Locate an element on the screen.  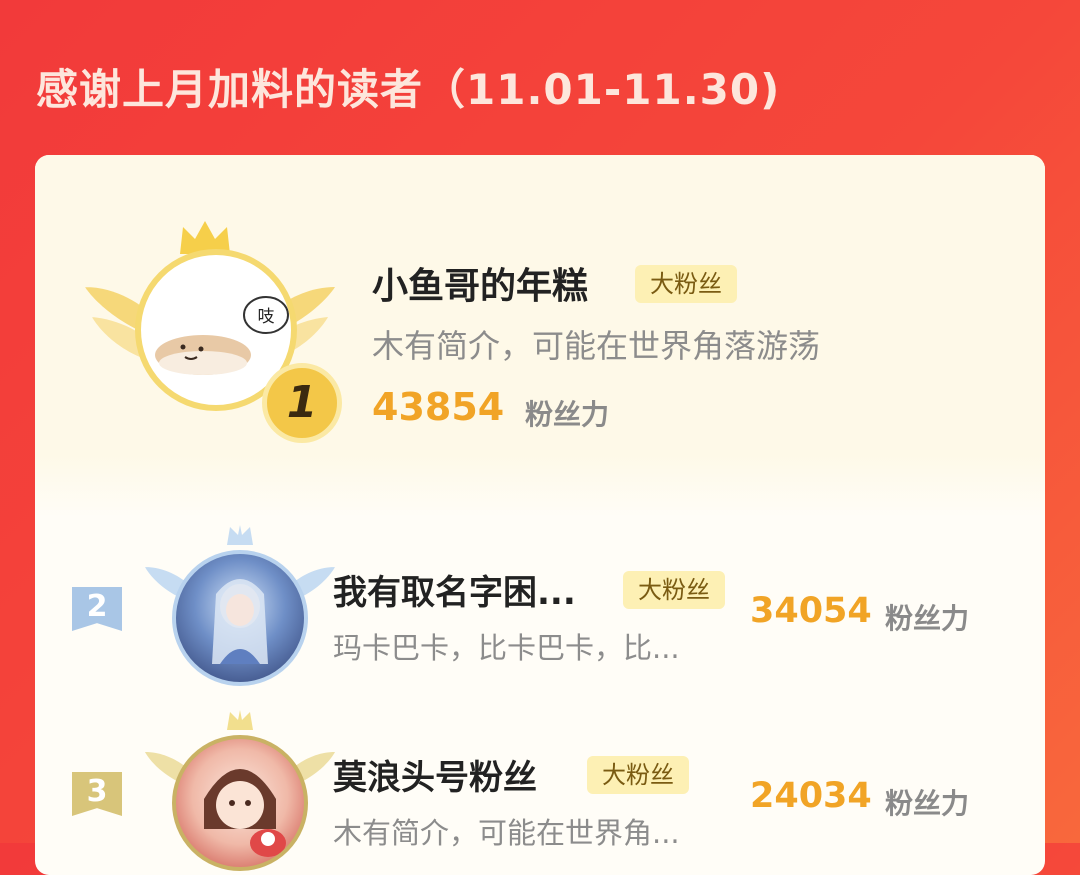
top-fan-avatar-group: 吱 1 is located at coordinates (211, 337).